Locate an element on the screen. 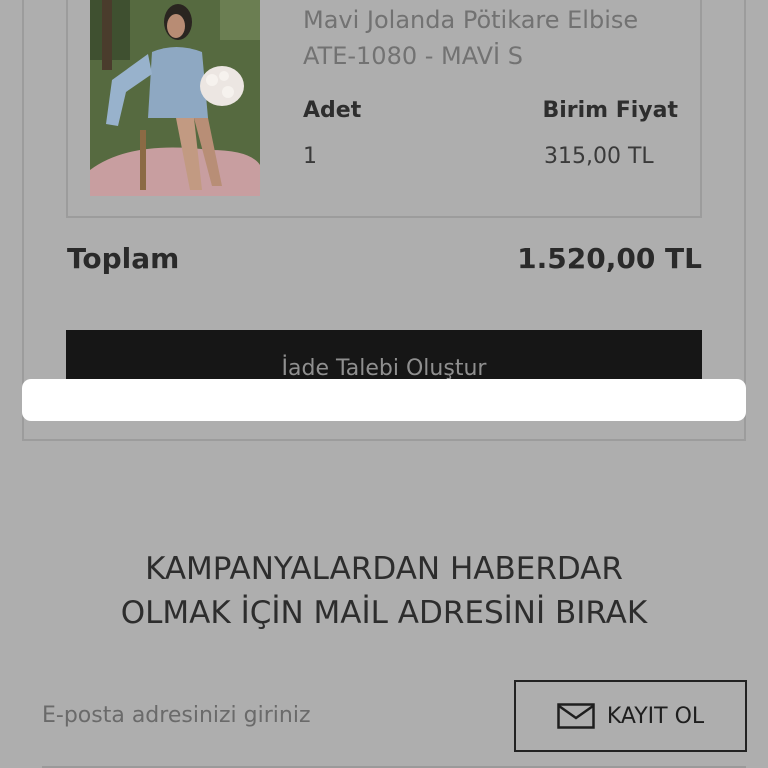 The height and width of the screenshot is (768, 768). signup-button: KAYIT OL is located at coordinates (630, 716).